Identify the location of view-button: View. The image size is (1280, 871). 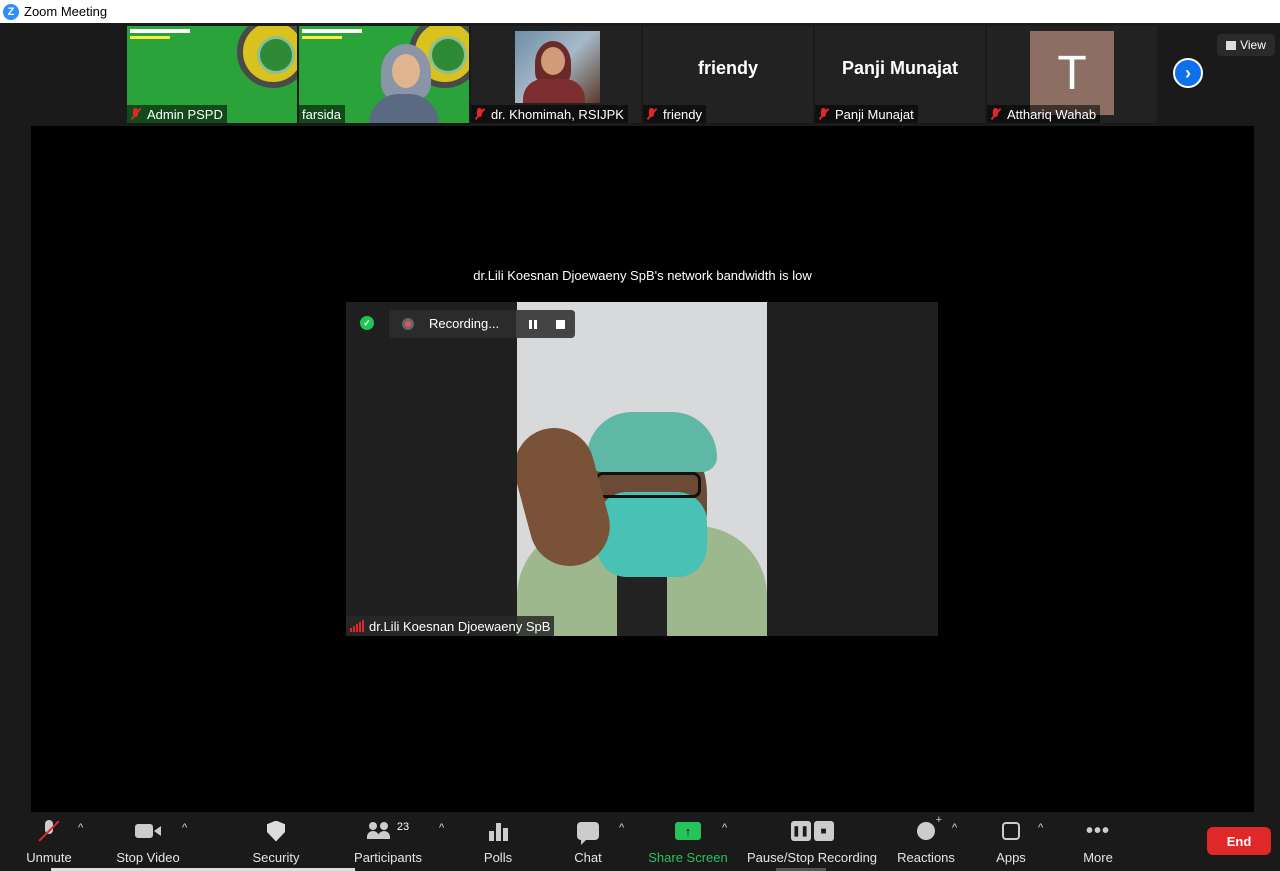
(1246, 45).